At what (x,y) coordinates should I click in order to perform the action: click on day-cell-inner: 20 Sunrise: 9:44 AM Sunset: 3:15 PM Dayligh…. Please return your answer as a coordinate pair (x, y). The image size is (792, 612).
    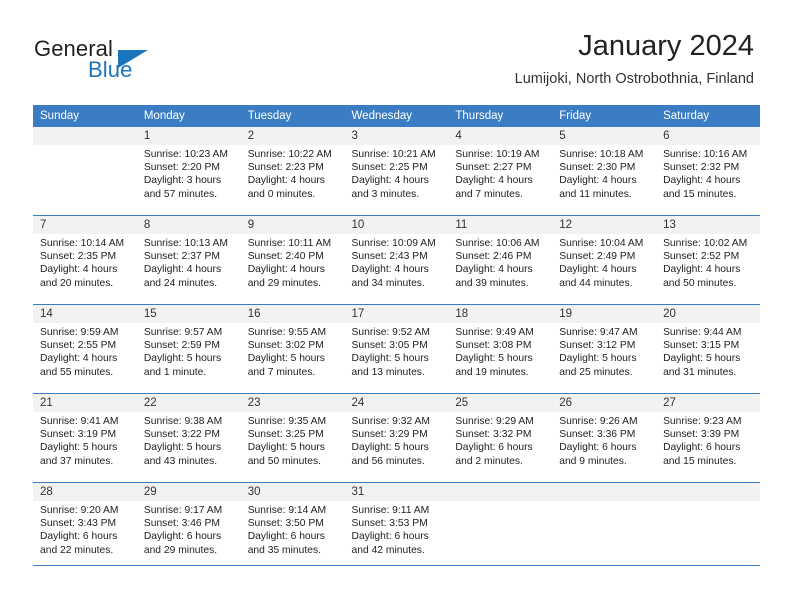
    Looking at the image, I should click on (708, 349).